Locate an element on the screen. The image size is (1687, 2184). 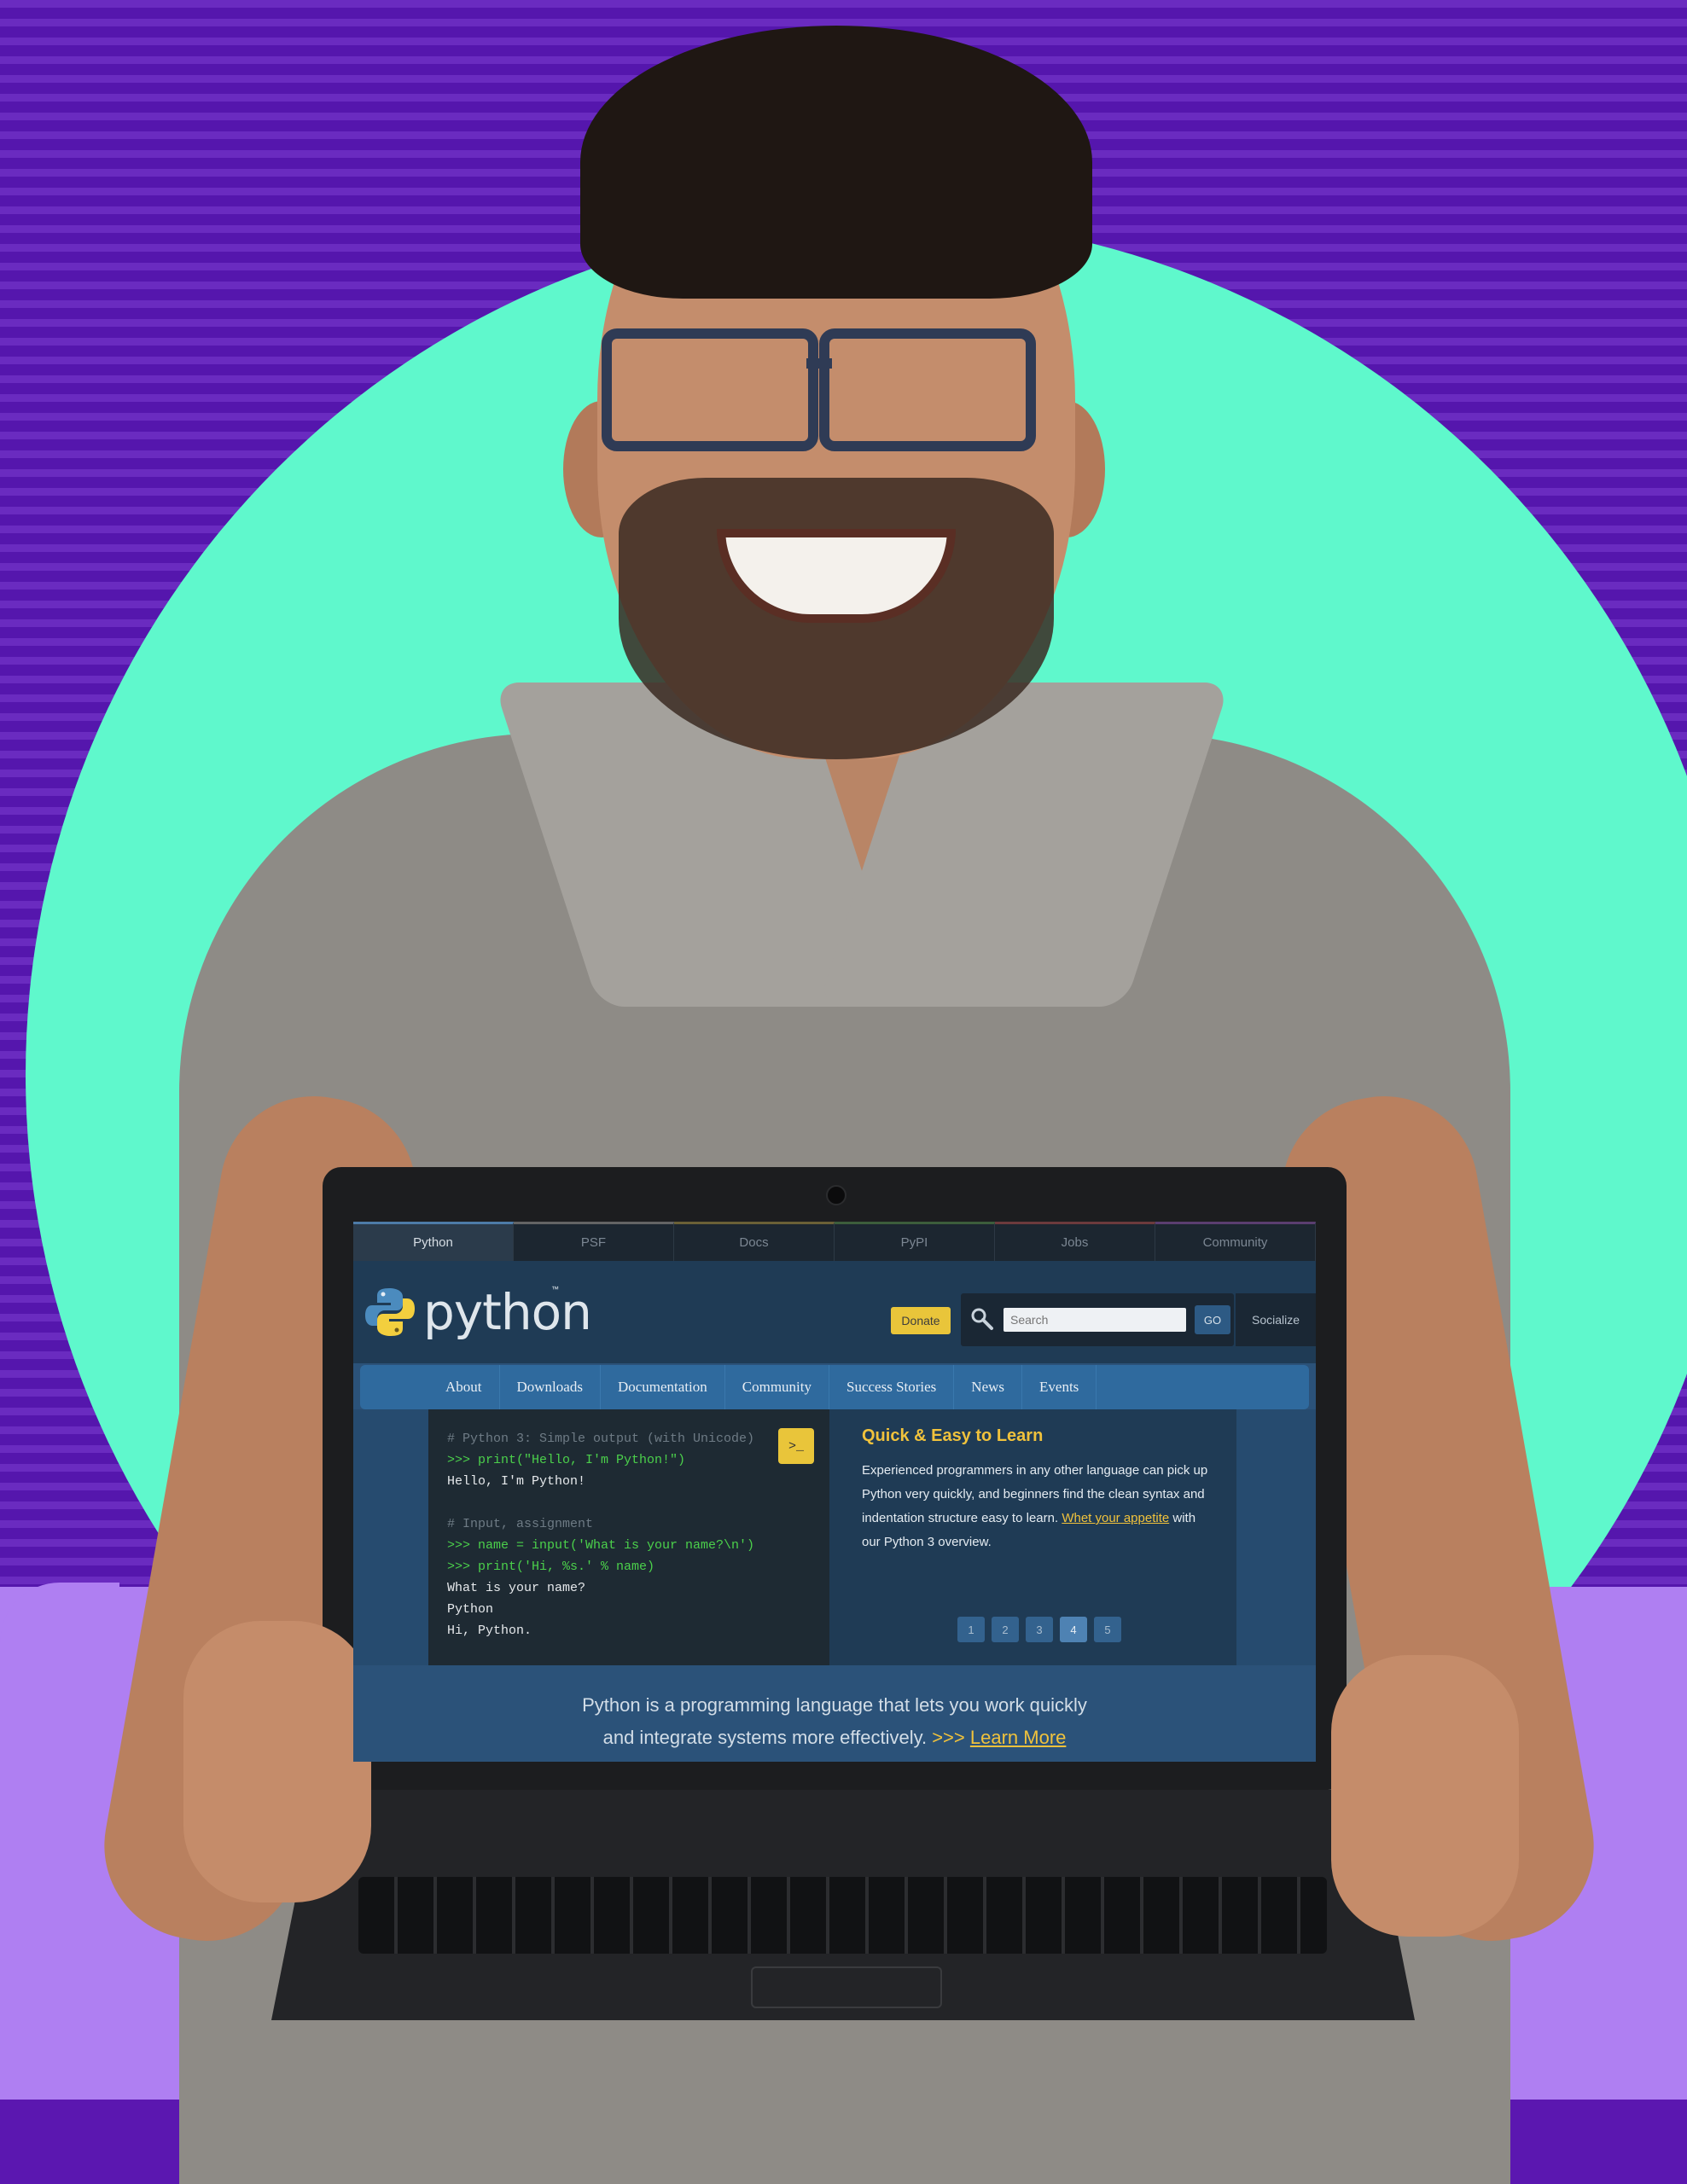
laptop-keyboard is located at coordinates (842, 1916).